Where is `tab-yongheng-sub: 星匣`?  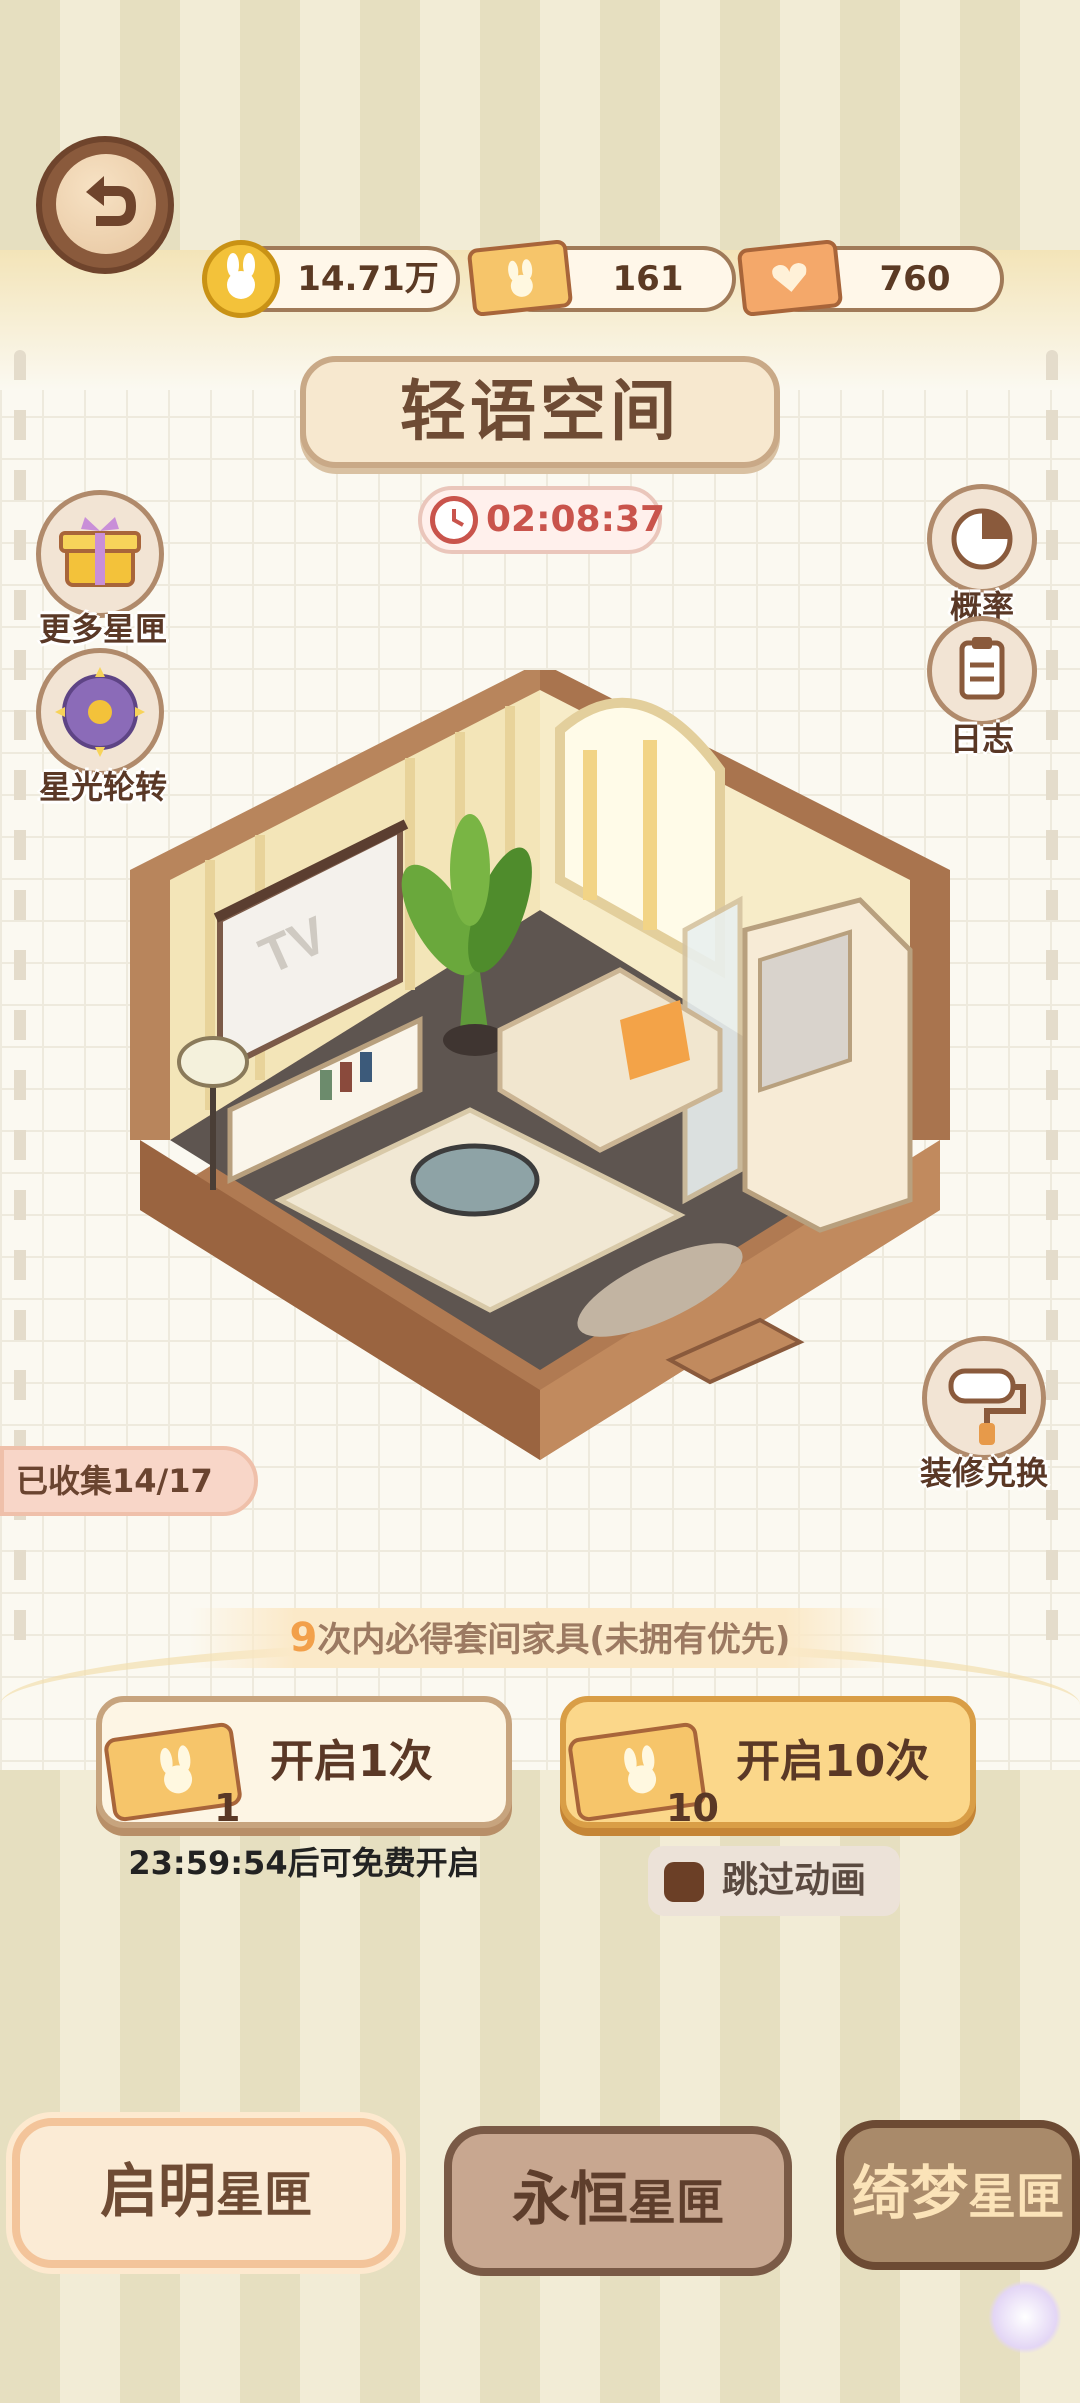
tab-yongheng-sub: 星匣 is located at coordinates (676, 2203).